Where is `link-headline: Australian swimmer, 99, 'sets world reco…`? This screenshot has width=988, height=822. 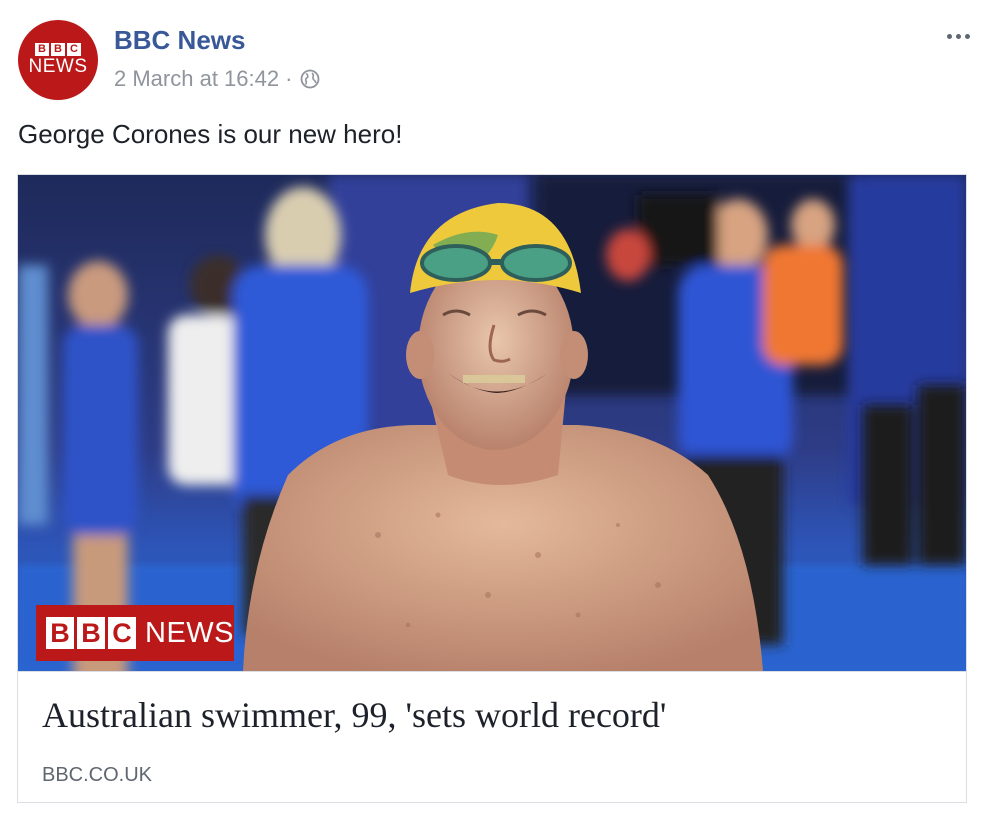
link-headline: Australian swimmer, 99, 'sets world reco… is located at coordinates (354, 715).